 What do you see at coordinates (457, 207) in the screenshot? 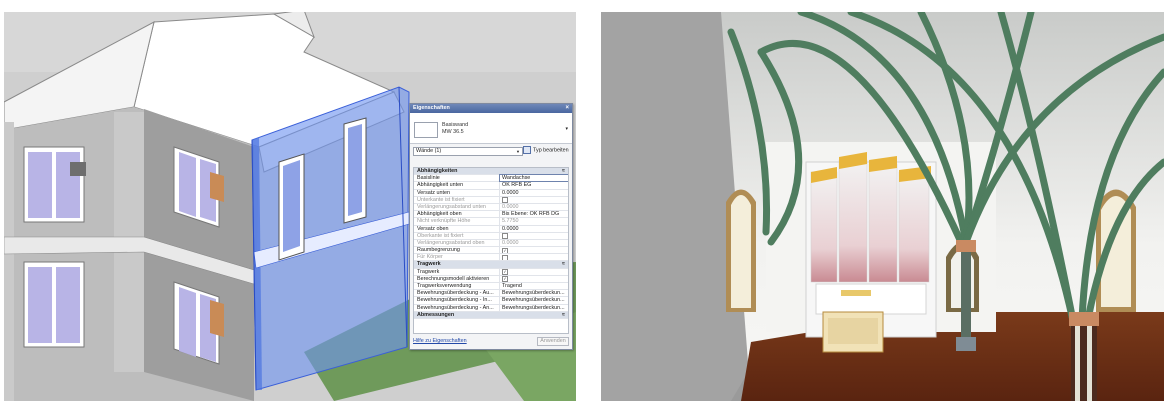
I see `property-name: Verlängerungsabstand unten` at bounding box center [457, 207].